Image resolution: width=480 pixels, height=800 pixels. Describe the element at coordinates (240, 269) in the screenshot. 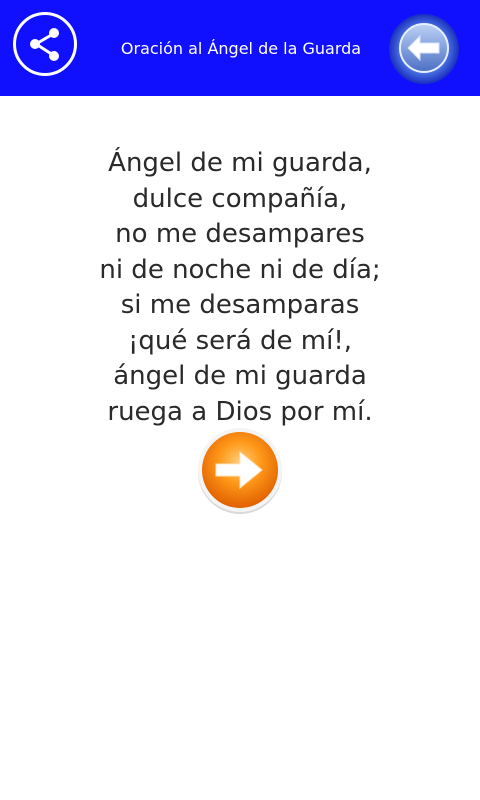

I see `prayer-line: ni de noche ni de día;` at that location.